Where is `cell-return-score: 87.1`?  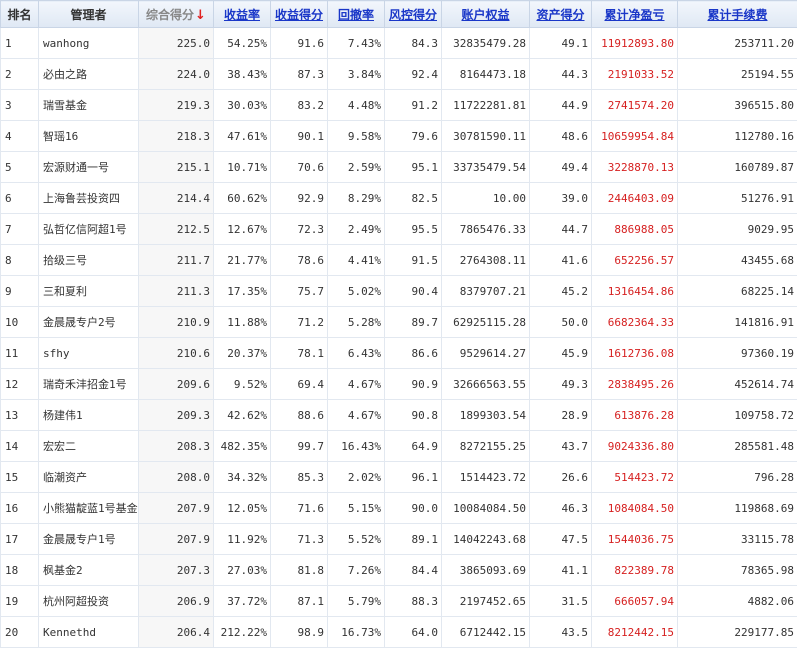 cell-return-score: 87.1 is located at coordinates (299, 601).